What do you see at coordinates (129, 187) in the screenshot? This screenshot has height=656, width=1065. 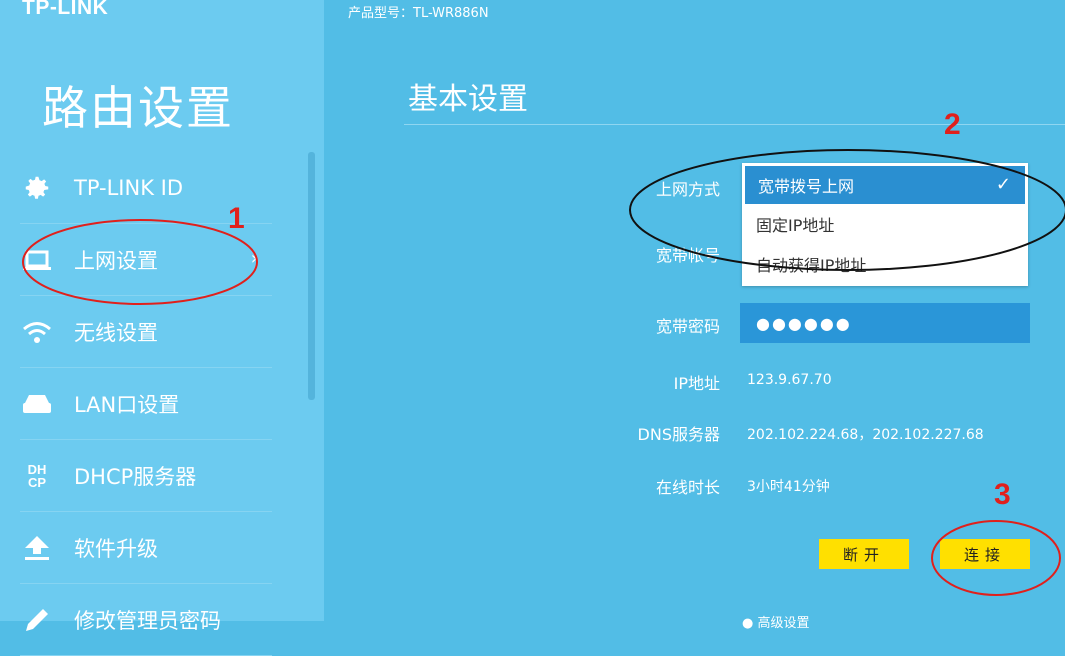 I see `sidebar-item-label: TP-LINK ID` at bounding box center [129, 187].